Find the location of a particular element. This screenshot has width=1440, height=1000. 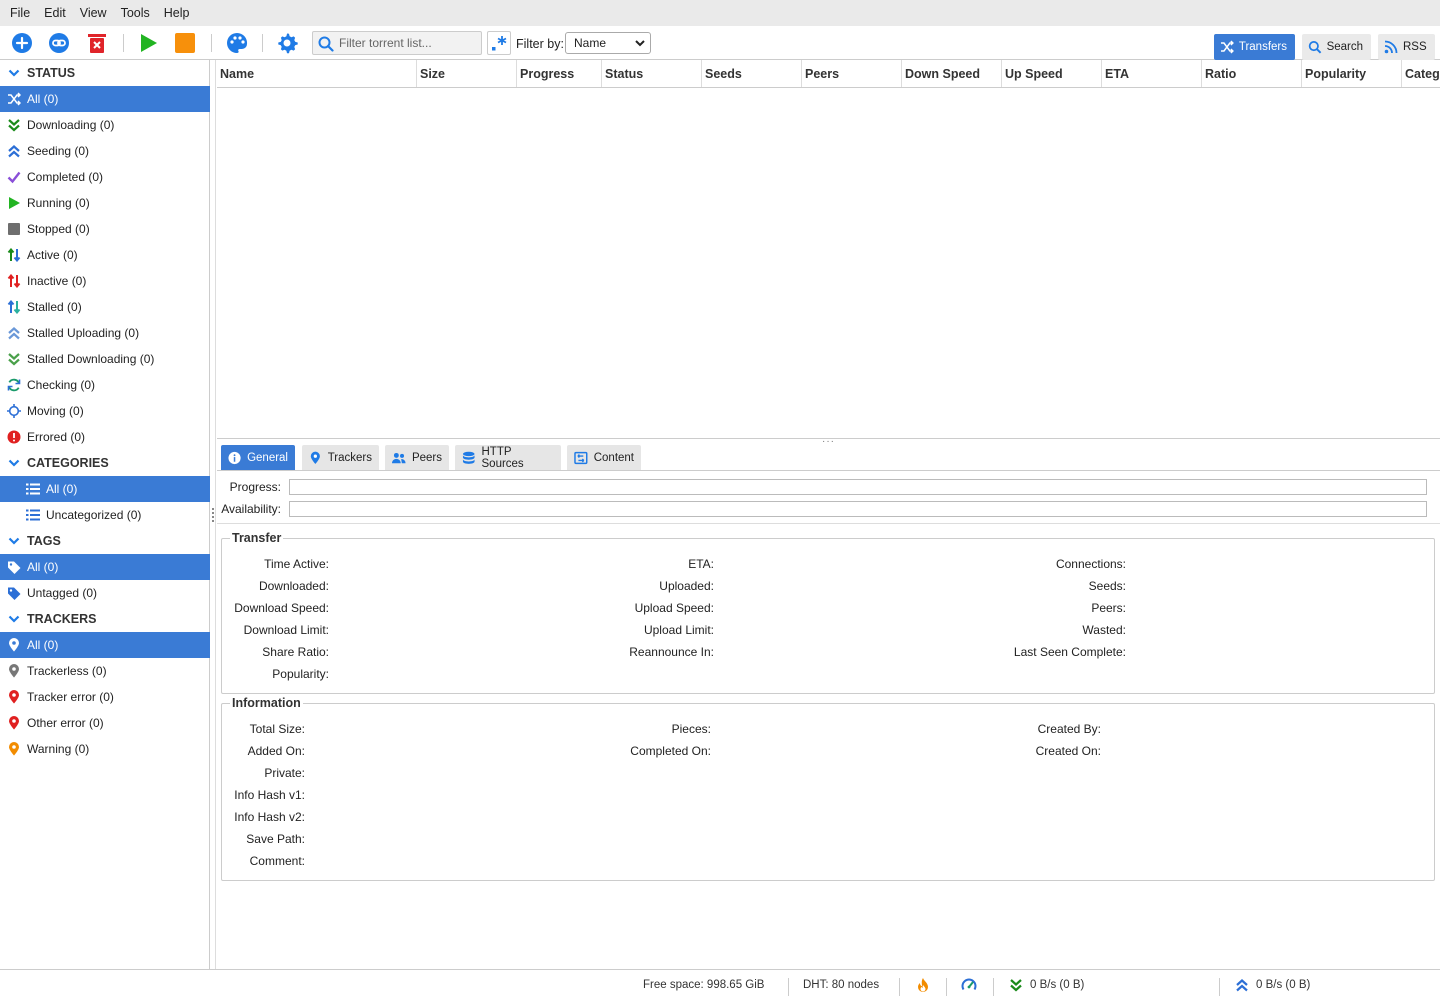

add-link-icon is located at coordinates (59, 43).